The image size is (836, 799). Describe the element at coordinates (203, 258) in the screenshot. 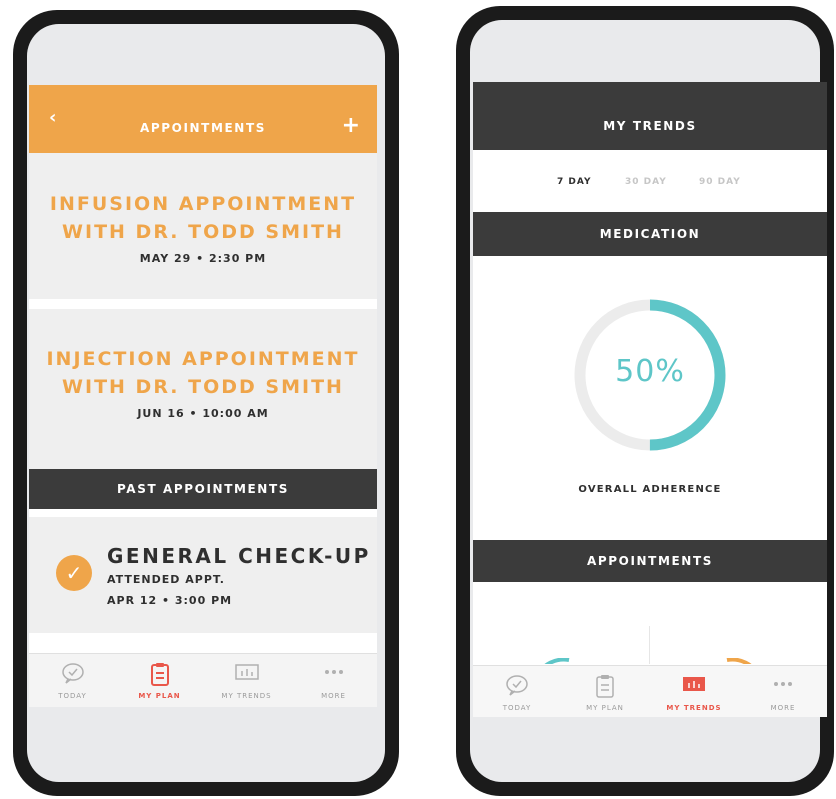

I see `appointment-datetime: MAY 29 • 2:30 PM` at that location.